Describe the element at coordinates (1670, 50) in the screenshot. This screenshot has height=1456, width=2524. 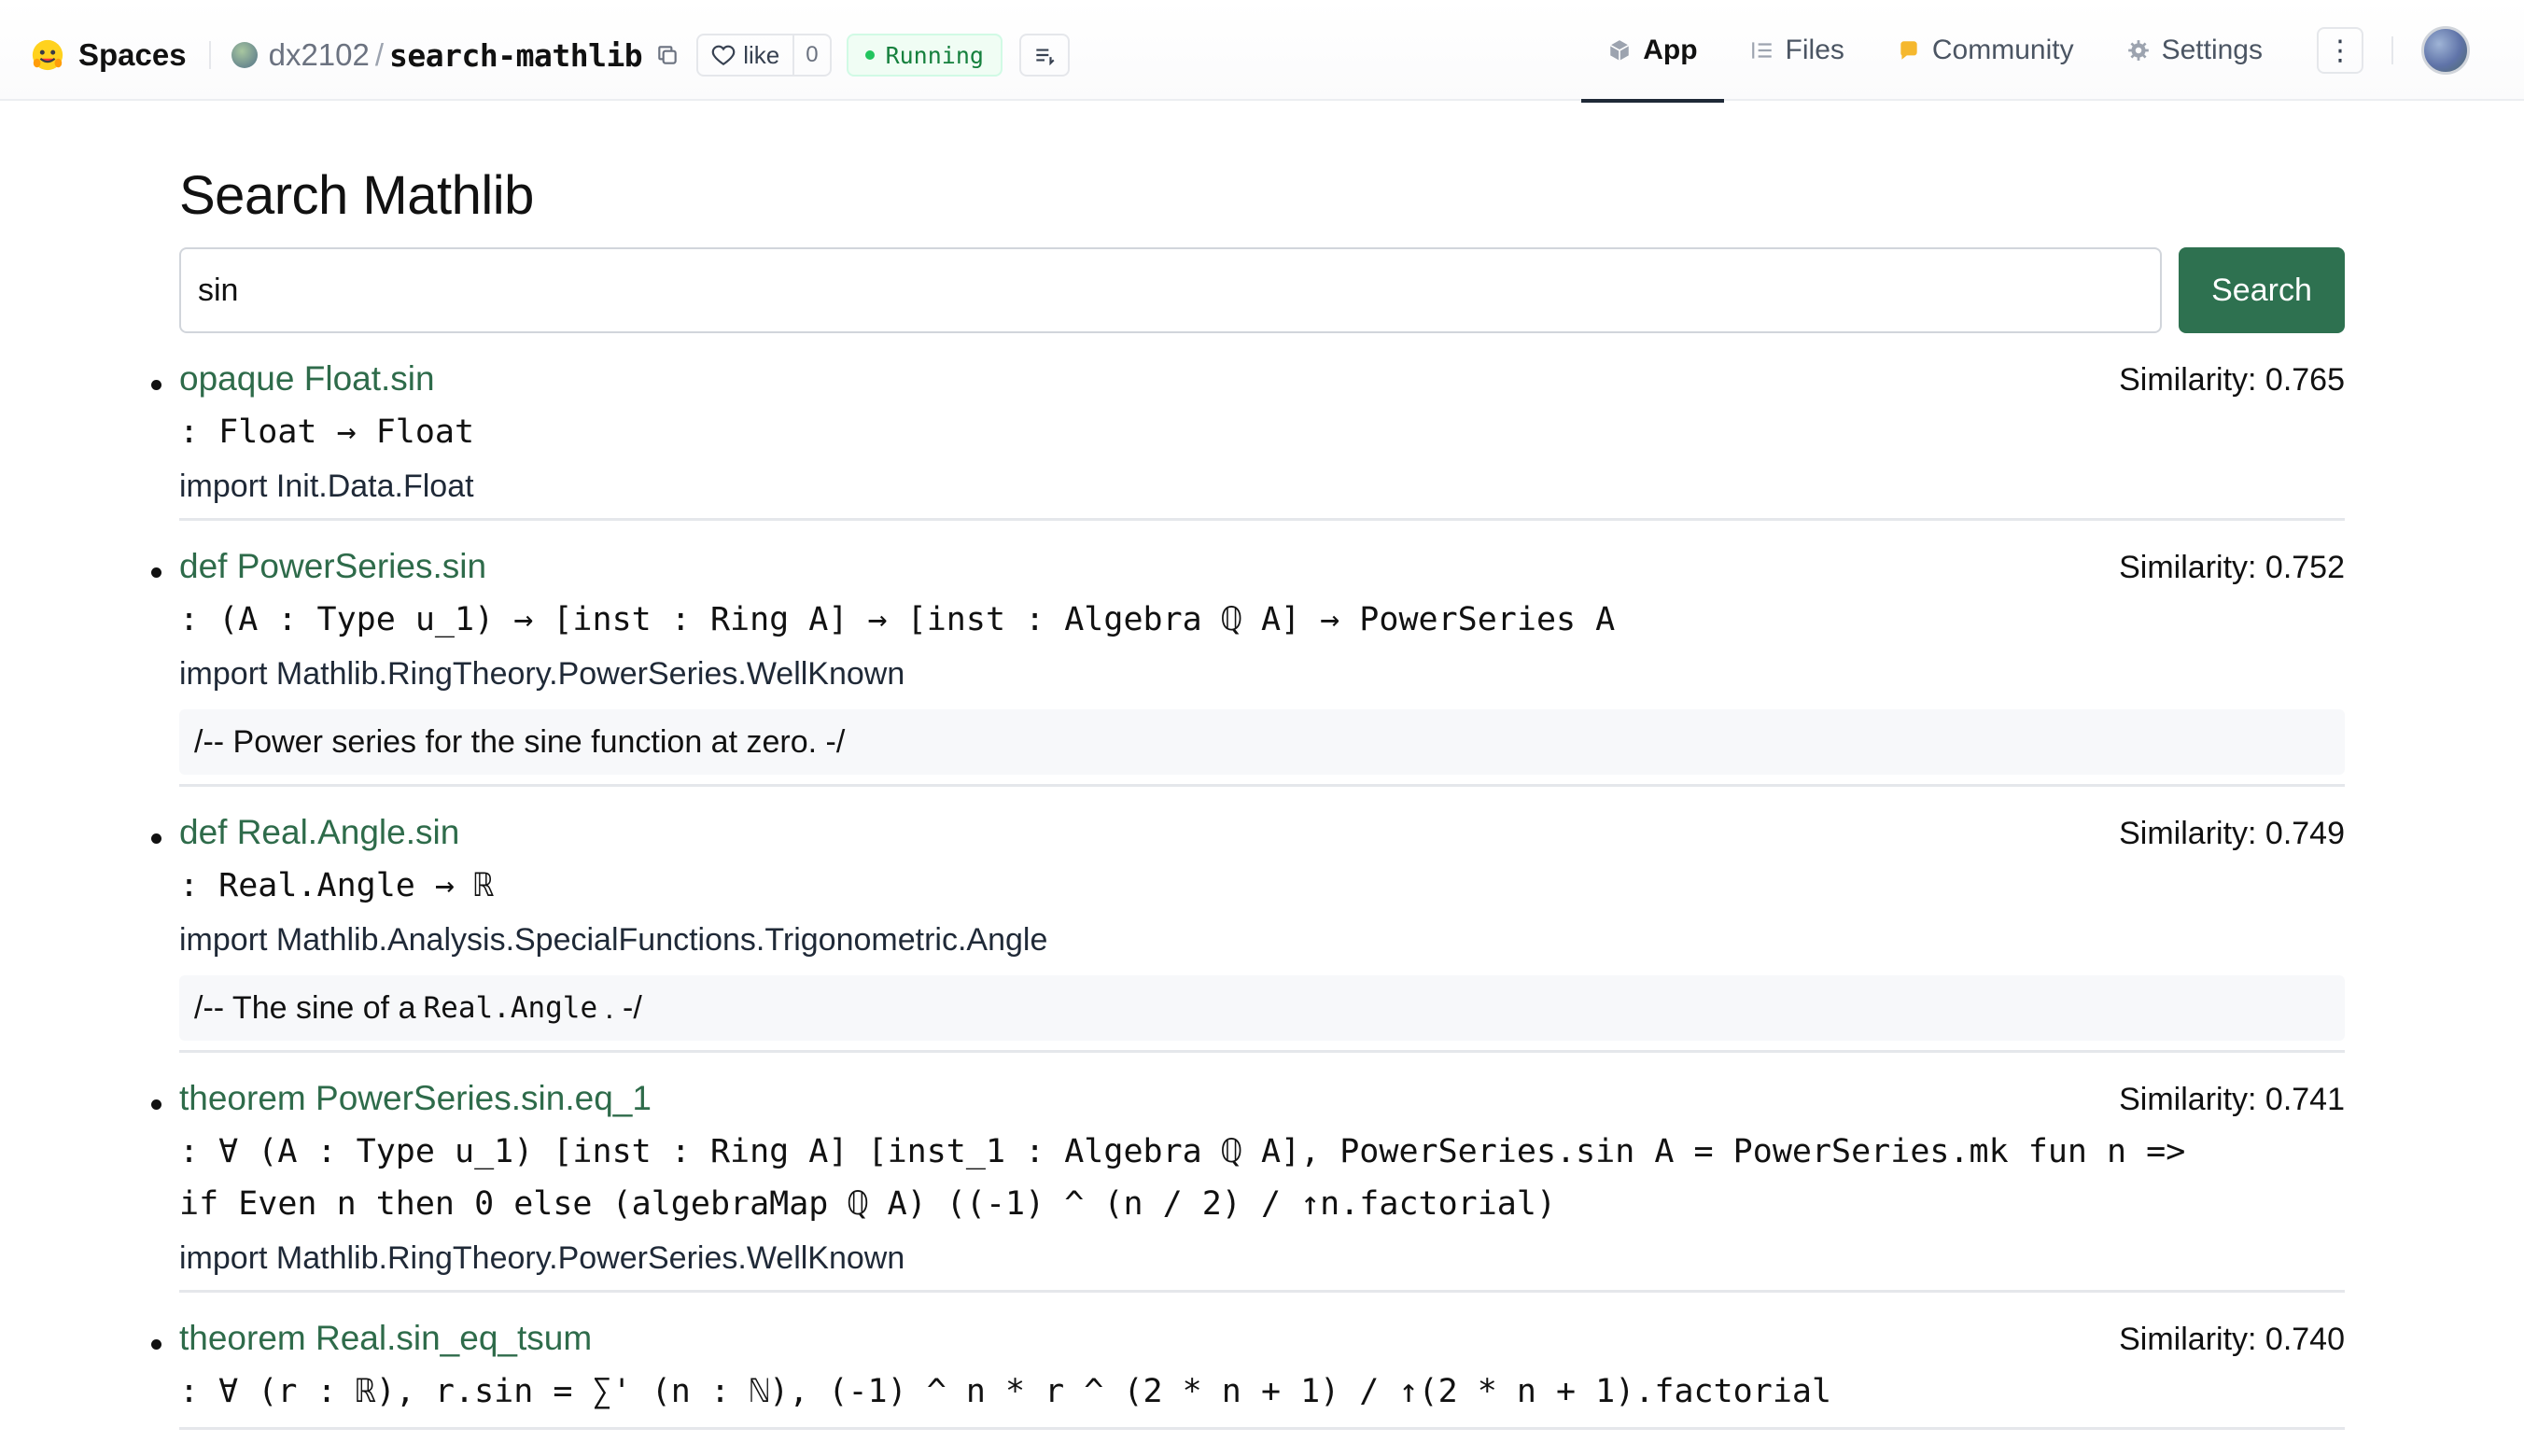
I see `tab-app-label: App` at that location.